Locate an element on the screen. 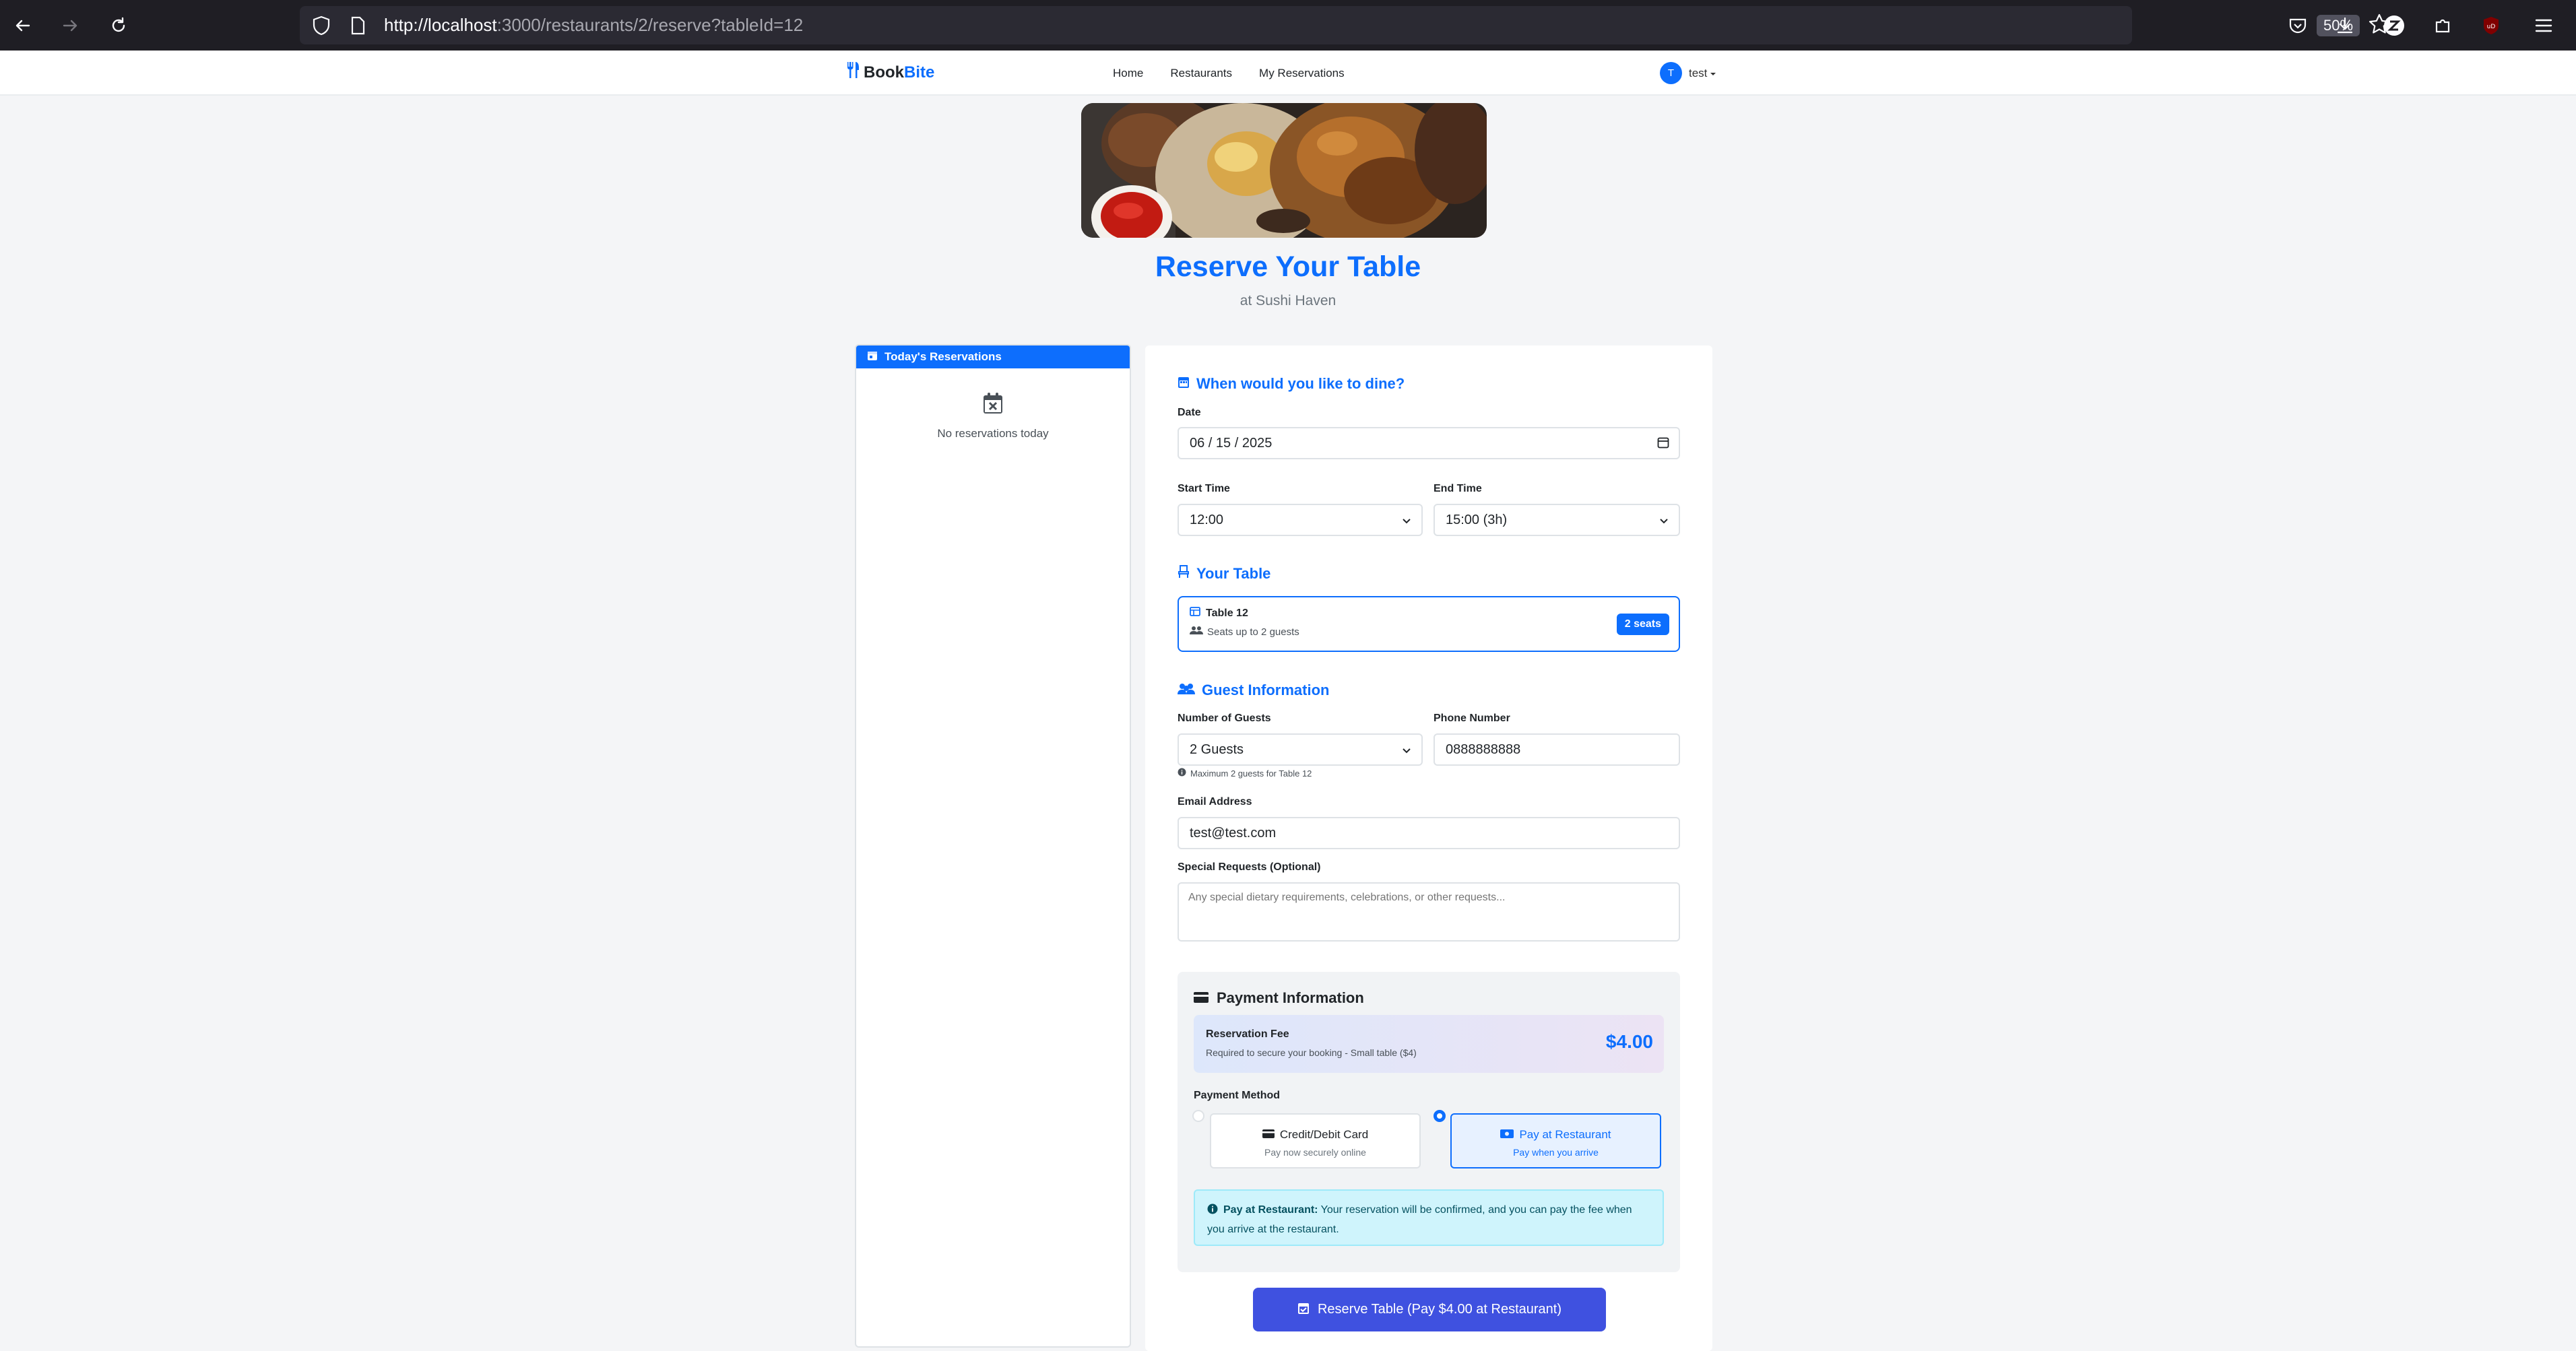 The height and width of the screenshot is (1351, 2576). guests-label: Number of Guests is located at coordinates (1224, 718).